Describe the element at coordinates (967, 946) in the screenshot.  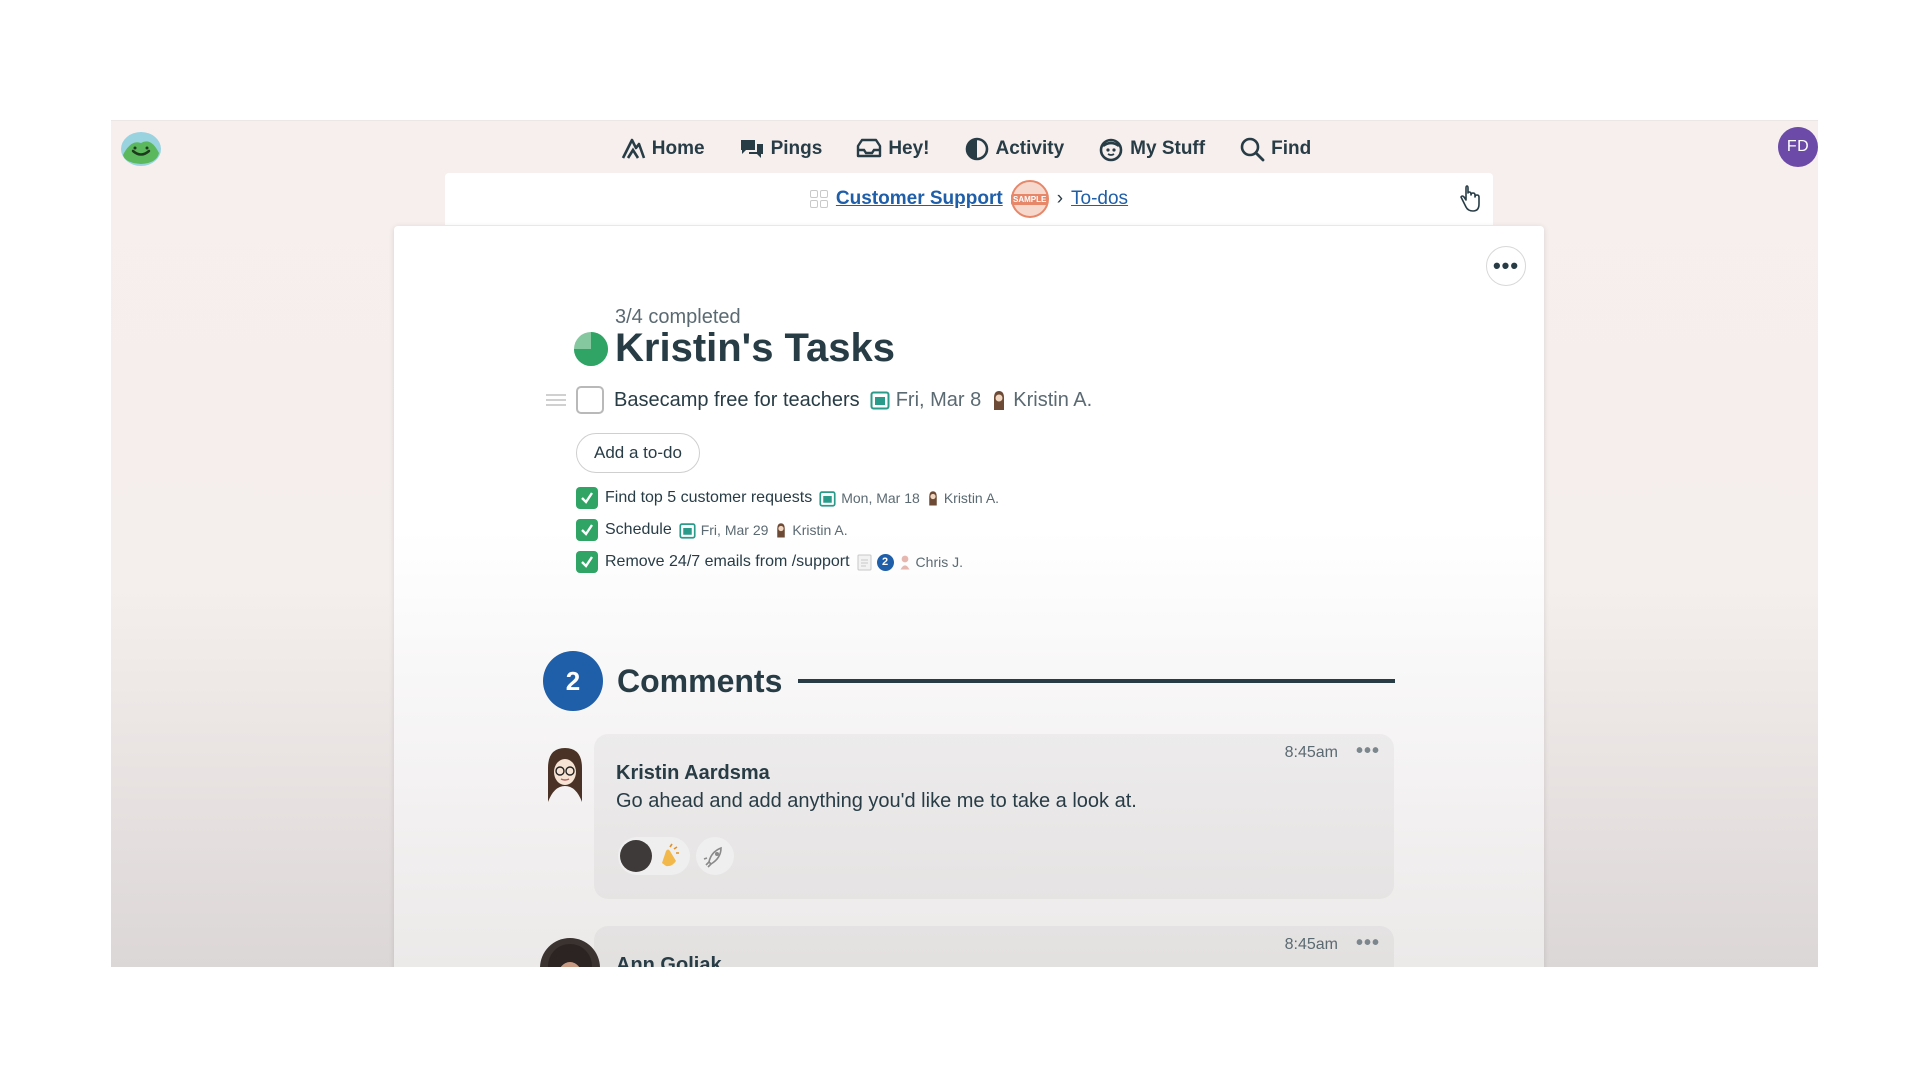
I see `comment: 8:45am ••• Ann Goliak` at that location.